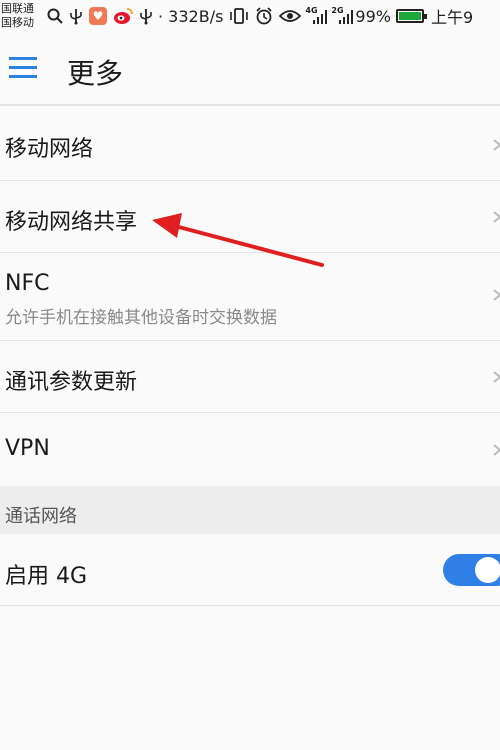  Describe the element at coordinates (452, 17) in the screenshot. I see `clock: 上午9` at that location.